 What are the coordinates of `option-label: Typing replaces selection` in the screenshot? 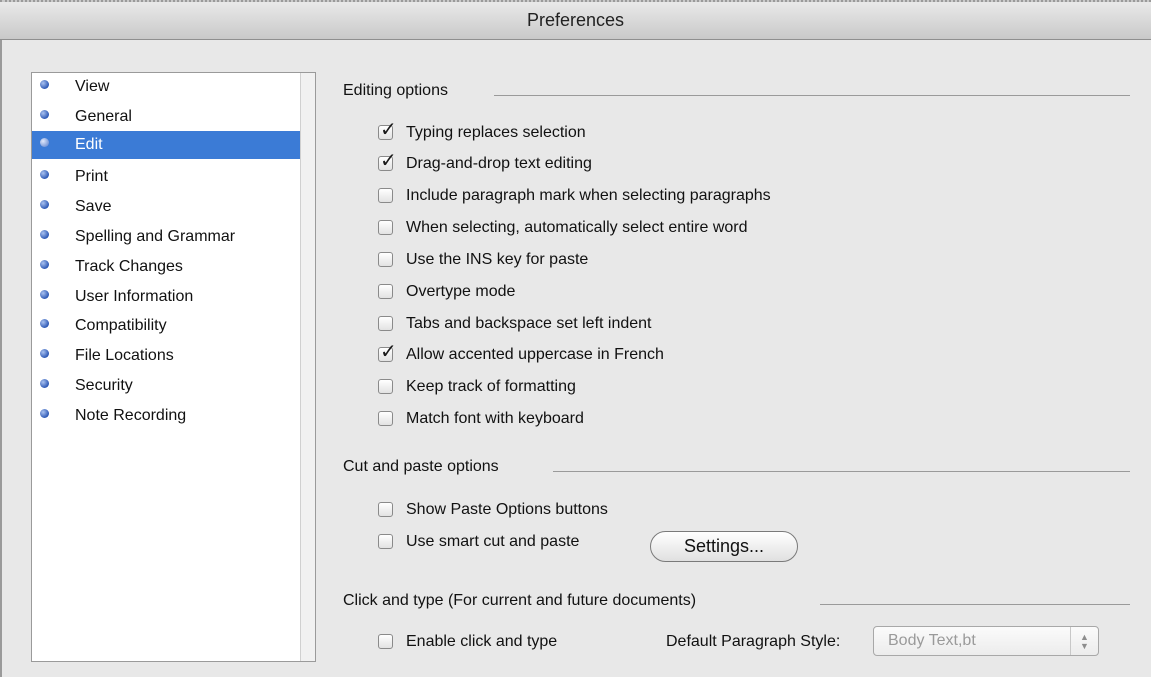 It's located at (496, 132).